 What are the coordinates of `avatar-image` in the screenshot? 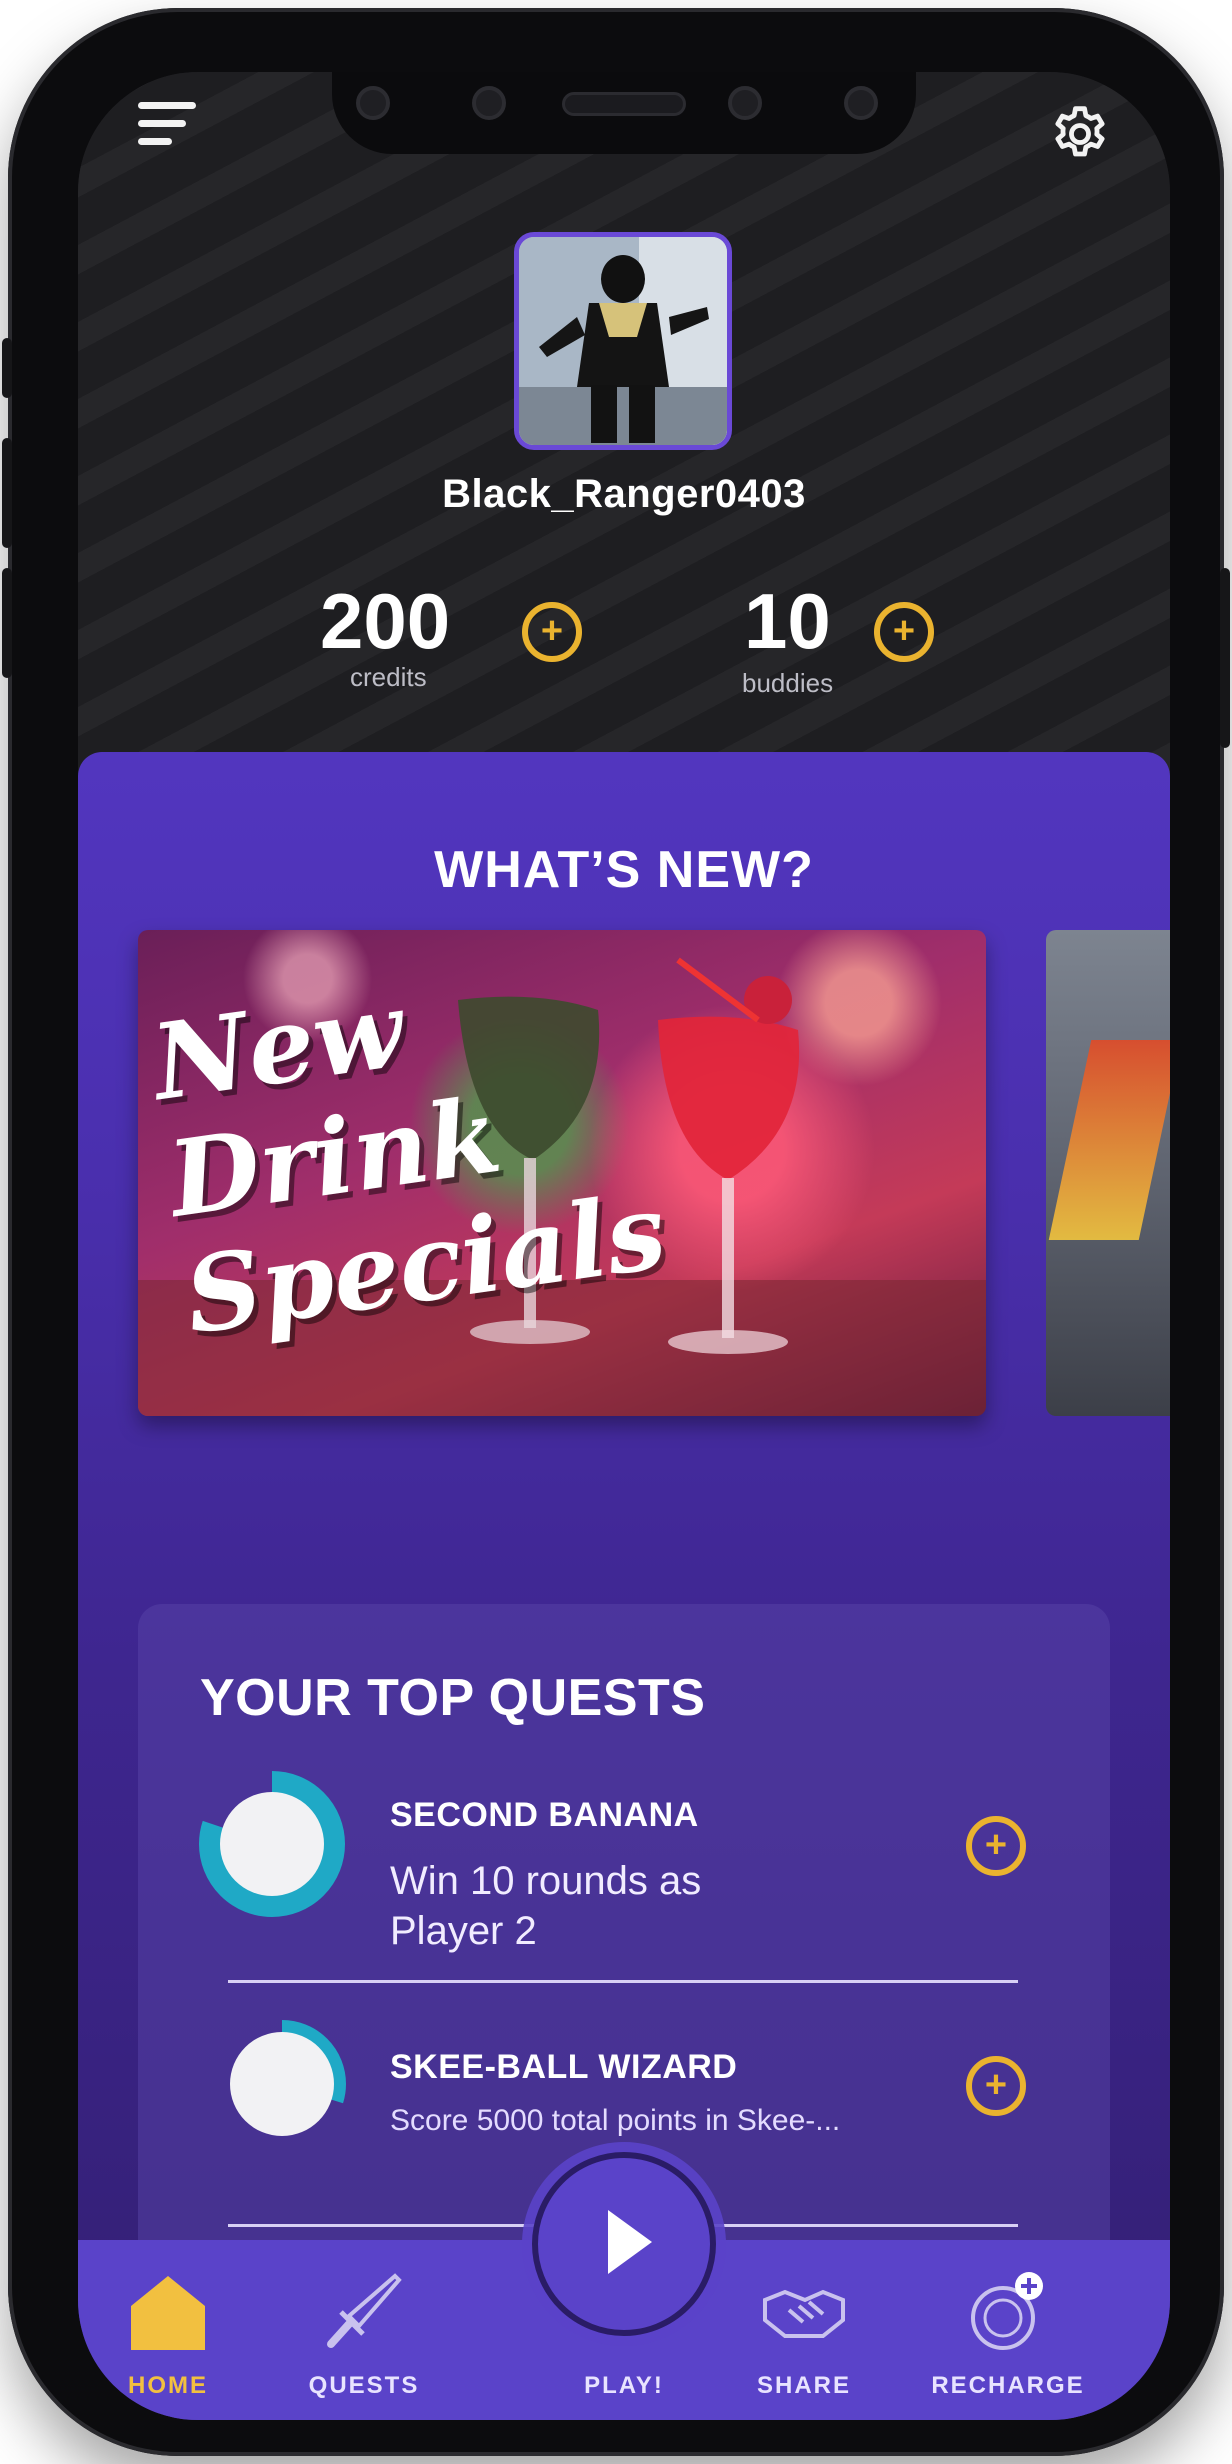 It's located at (623, 341).